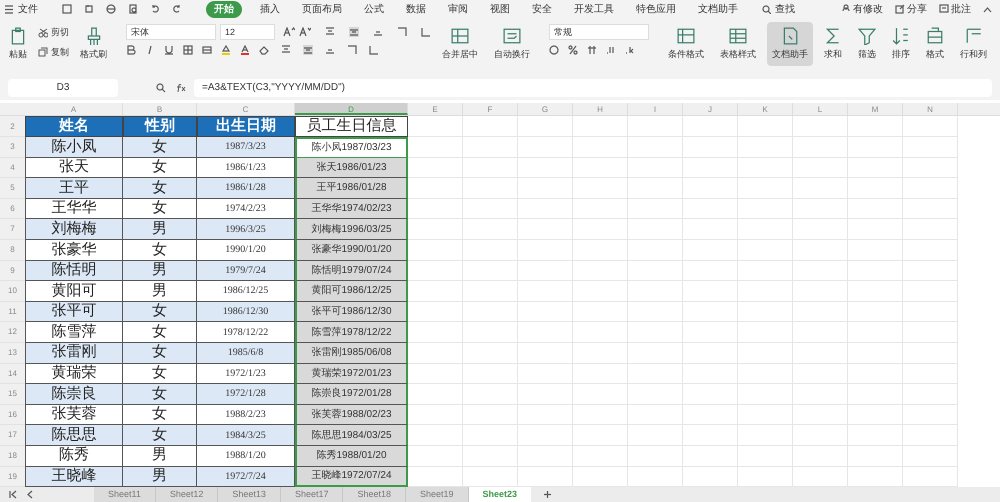 The width and height of the screenshot is (1000, 502). What do you see at coordinates (246, 168) in the screenshot?
I see `table-cell: 1986/1/23` at bounding box center [246, 168].